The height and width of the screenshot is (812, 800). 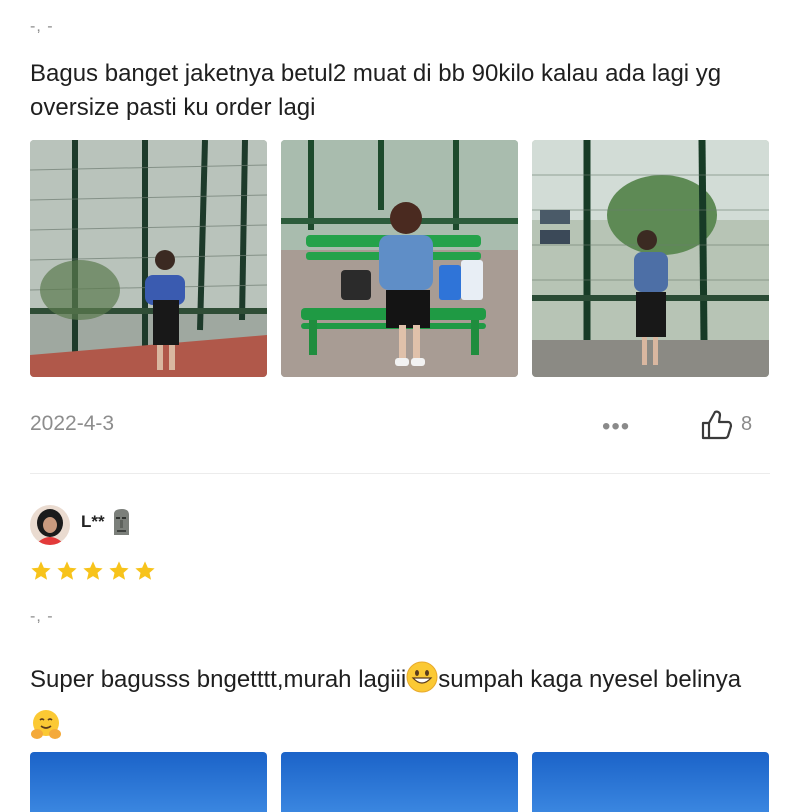 I want to click on review-photos, so click(x=399, y=782).